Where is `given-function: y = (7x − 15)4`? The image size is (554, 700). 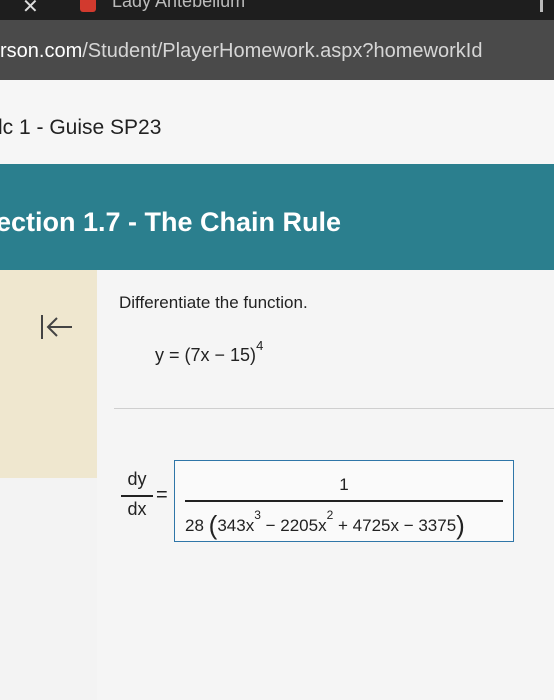
given-function: y = (7x − 15)4 is located at coordinates (209, 352).